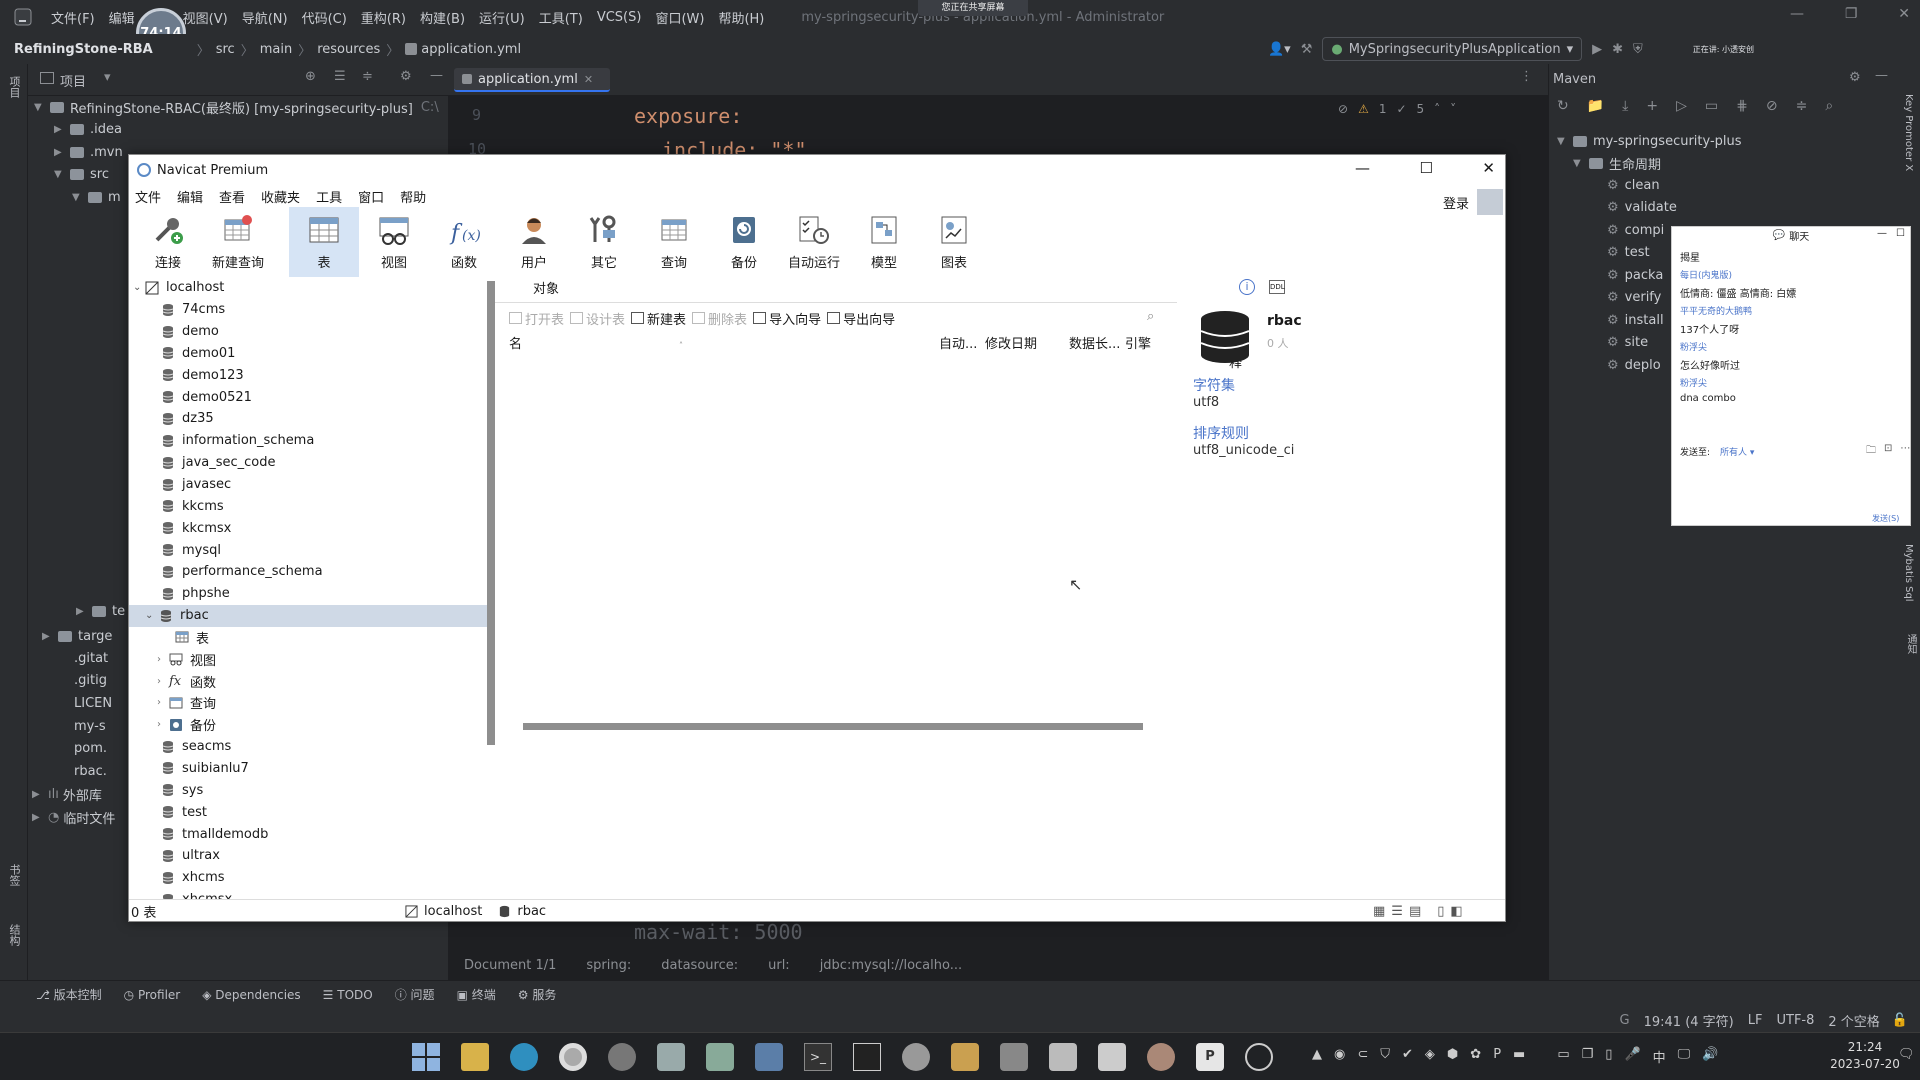  Describe the element at coordinates (573, 1057) in the screenshot. I see `chrome-icon` at that location.